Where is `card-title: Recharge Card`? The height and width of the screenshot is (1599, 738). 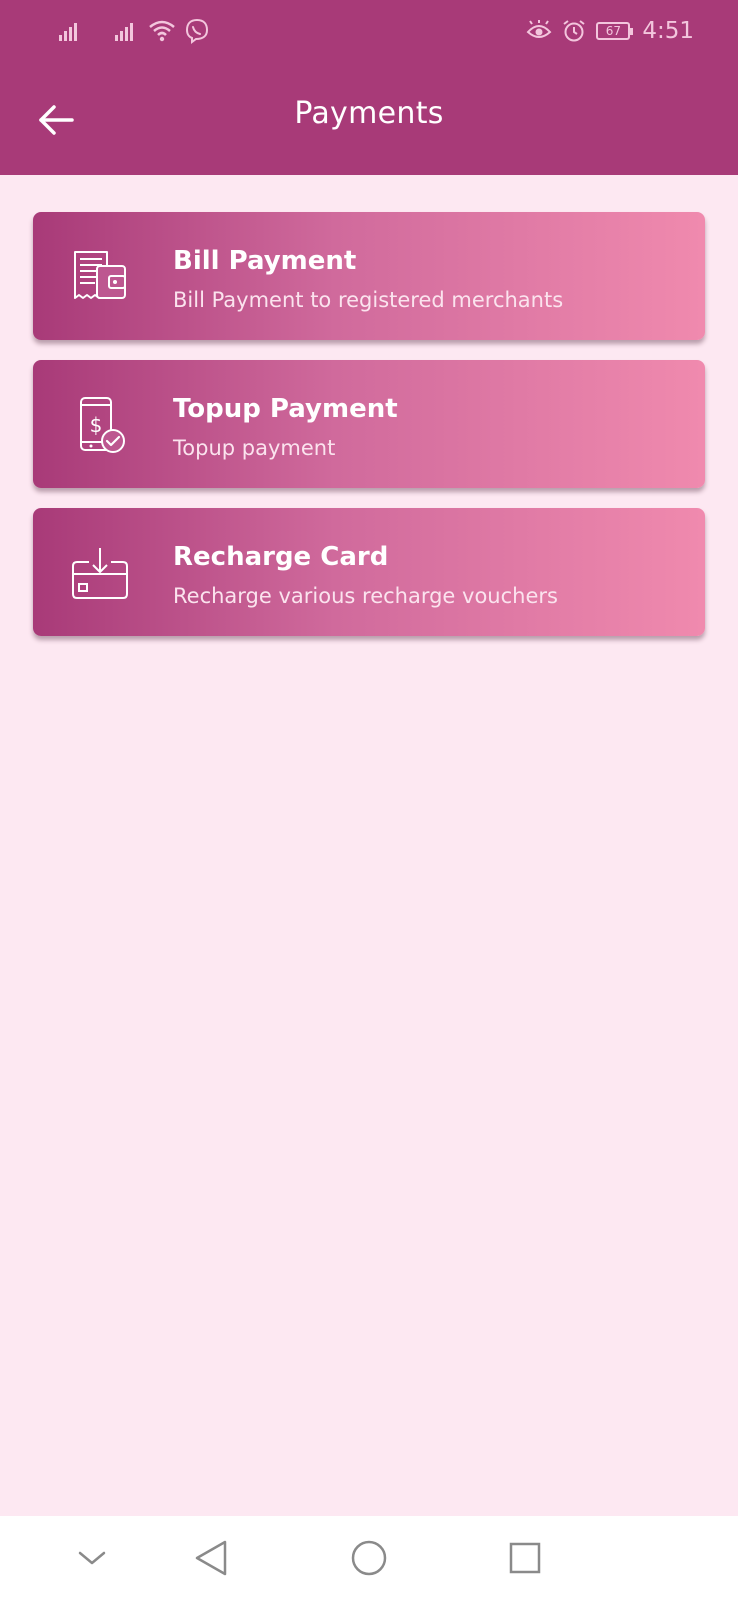
card-title: Recharge Card is located at coordinates (281, 557).